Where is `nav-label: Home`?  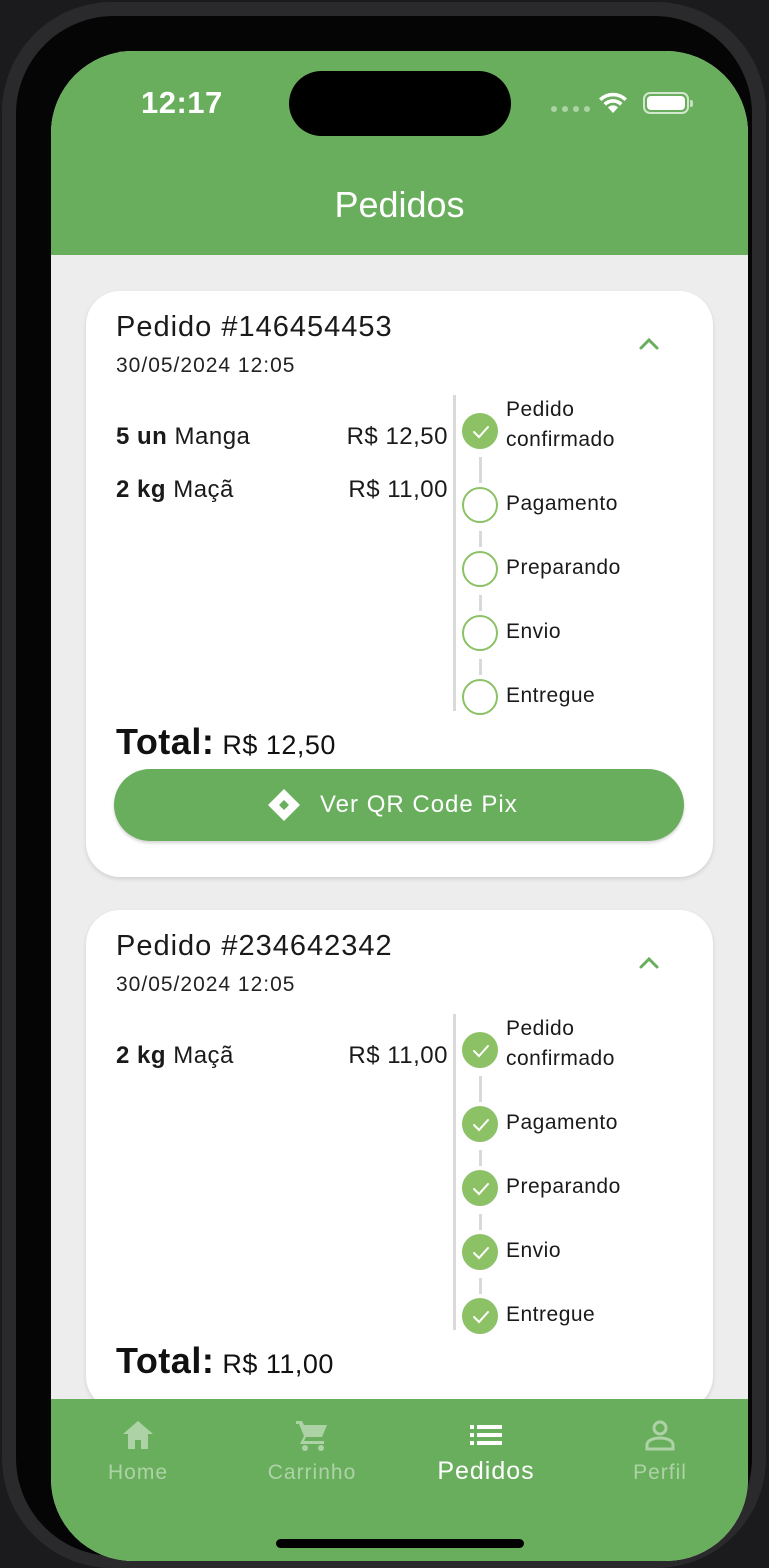 nav-label: Home is located at coordinates (138, 1472).